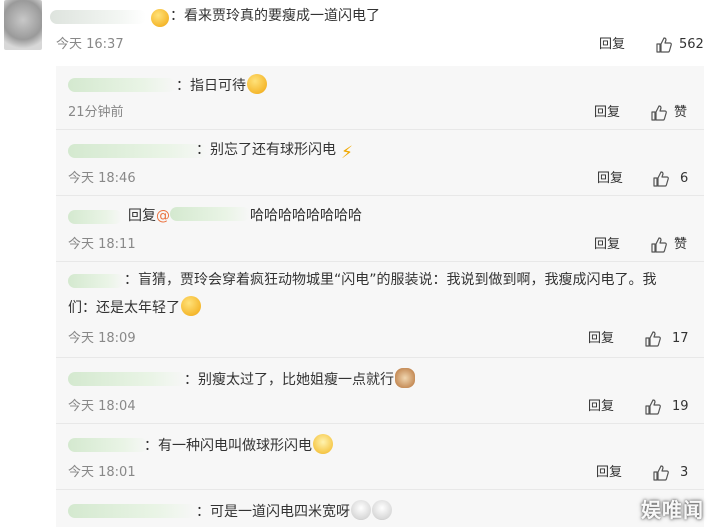  What do you see at coordinates (102, 338) in the screenshot?
I see `reply-time: 今天 18:09` at bounding box center [102, 338].